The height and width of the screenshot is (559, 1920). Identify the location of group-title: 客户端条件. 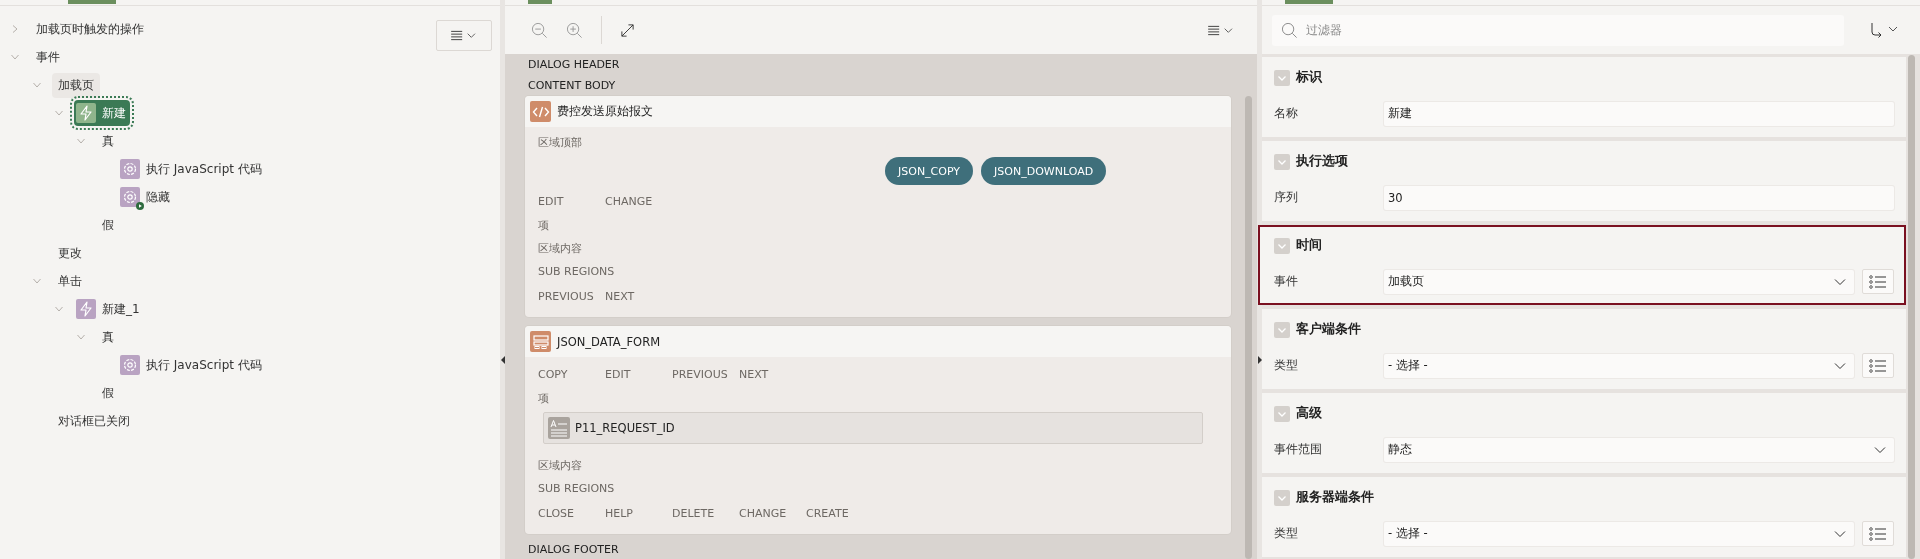
(1328, 329).